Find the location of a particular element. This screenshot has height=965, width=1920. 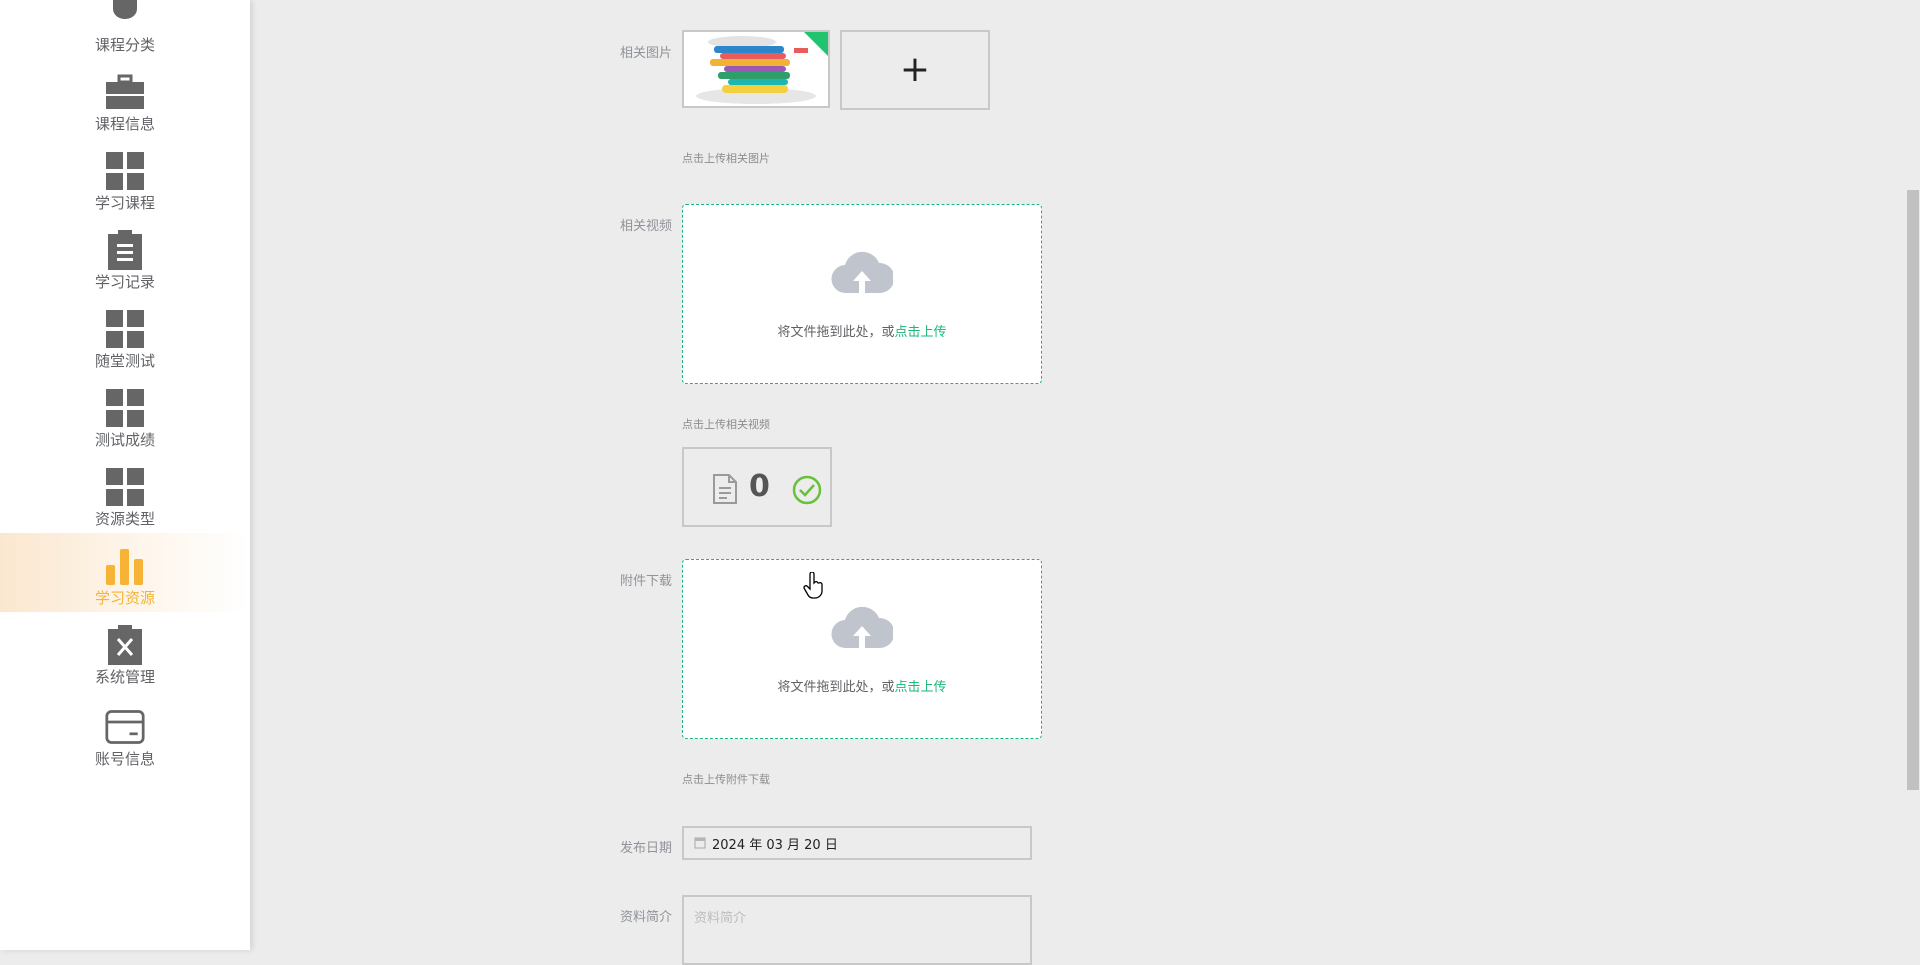

summary-textarea: 资料简介 is located at coordinates (857, 930).